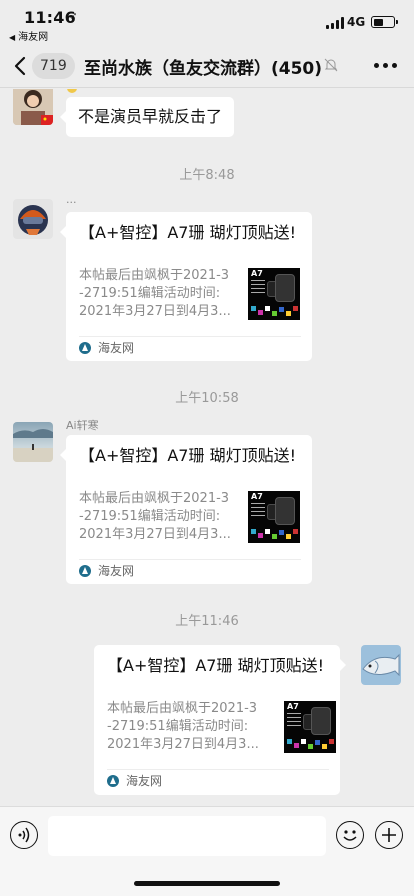 The width and height of the screenshot is (414, 896). Describe the element at coordinates (384, 22) in the screenshot. I see `battery-icon` at that location.